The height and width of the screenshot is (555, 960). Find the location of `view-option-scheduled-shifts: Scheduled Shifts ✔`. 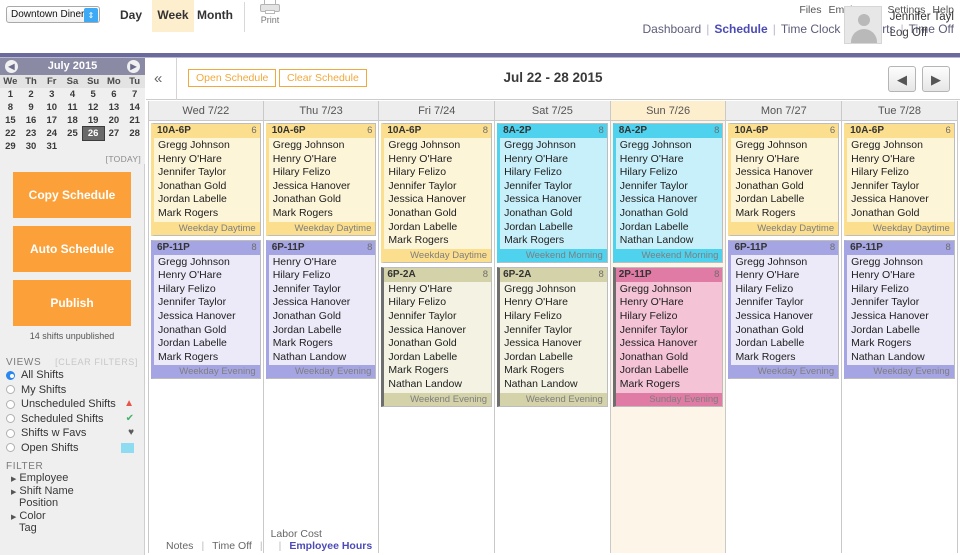

view-option-scheduled-shifts: Scheduled Shifts ✔ is located at coordinates (75, 419).